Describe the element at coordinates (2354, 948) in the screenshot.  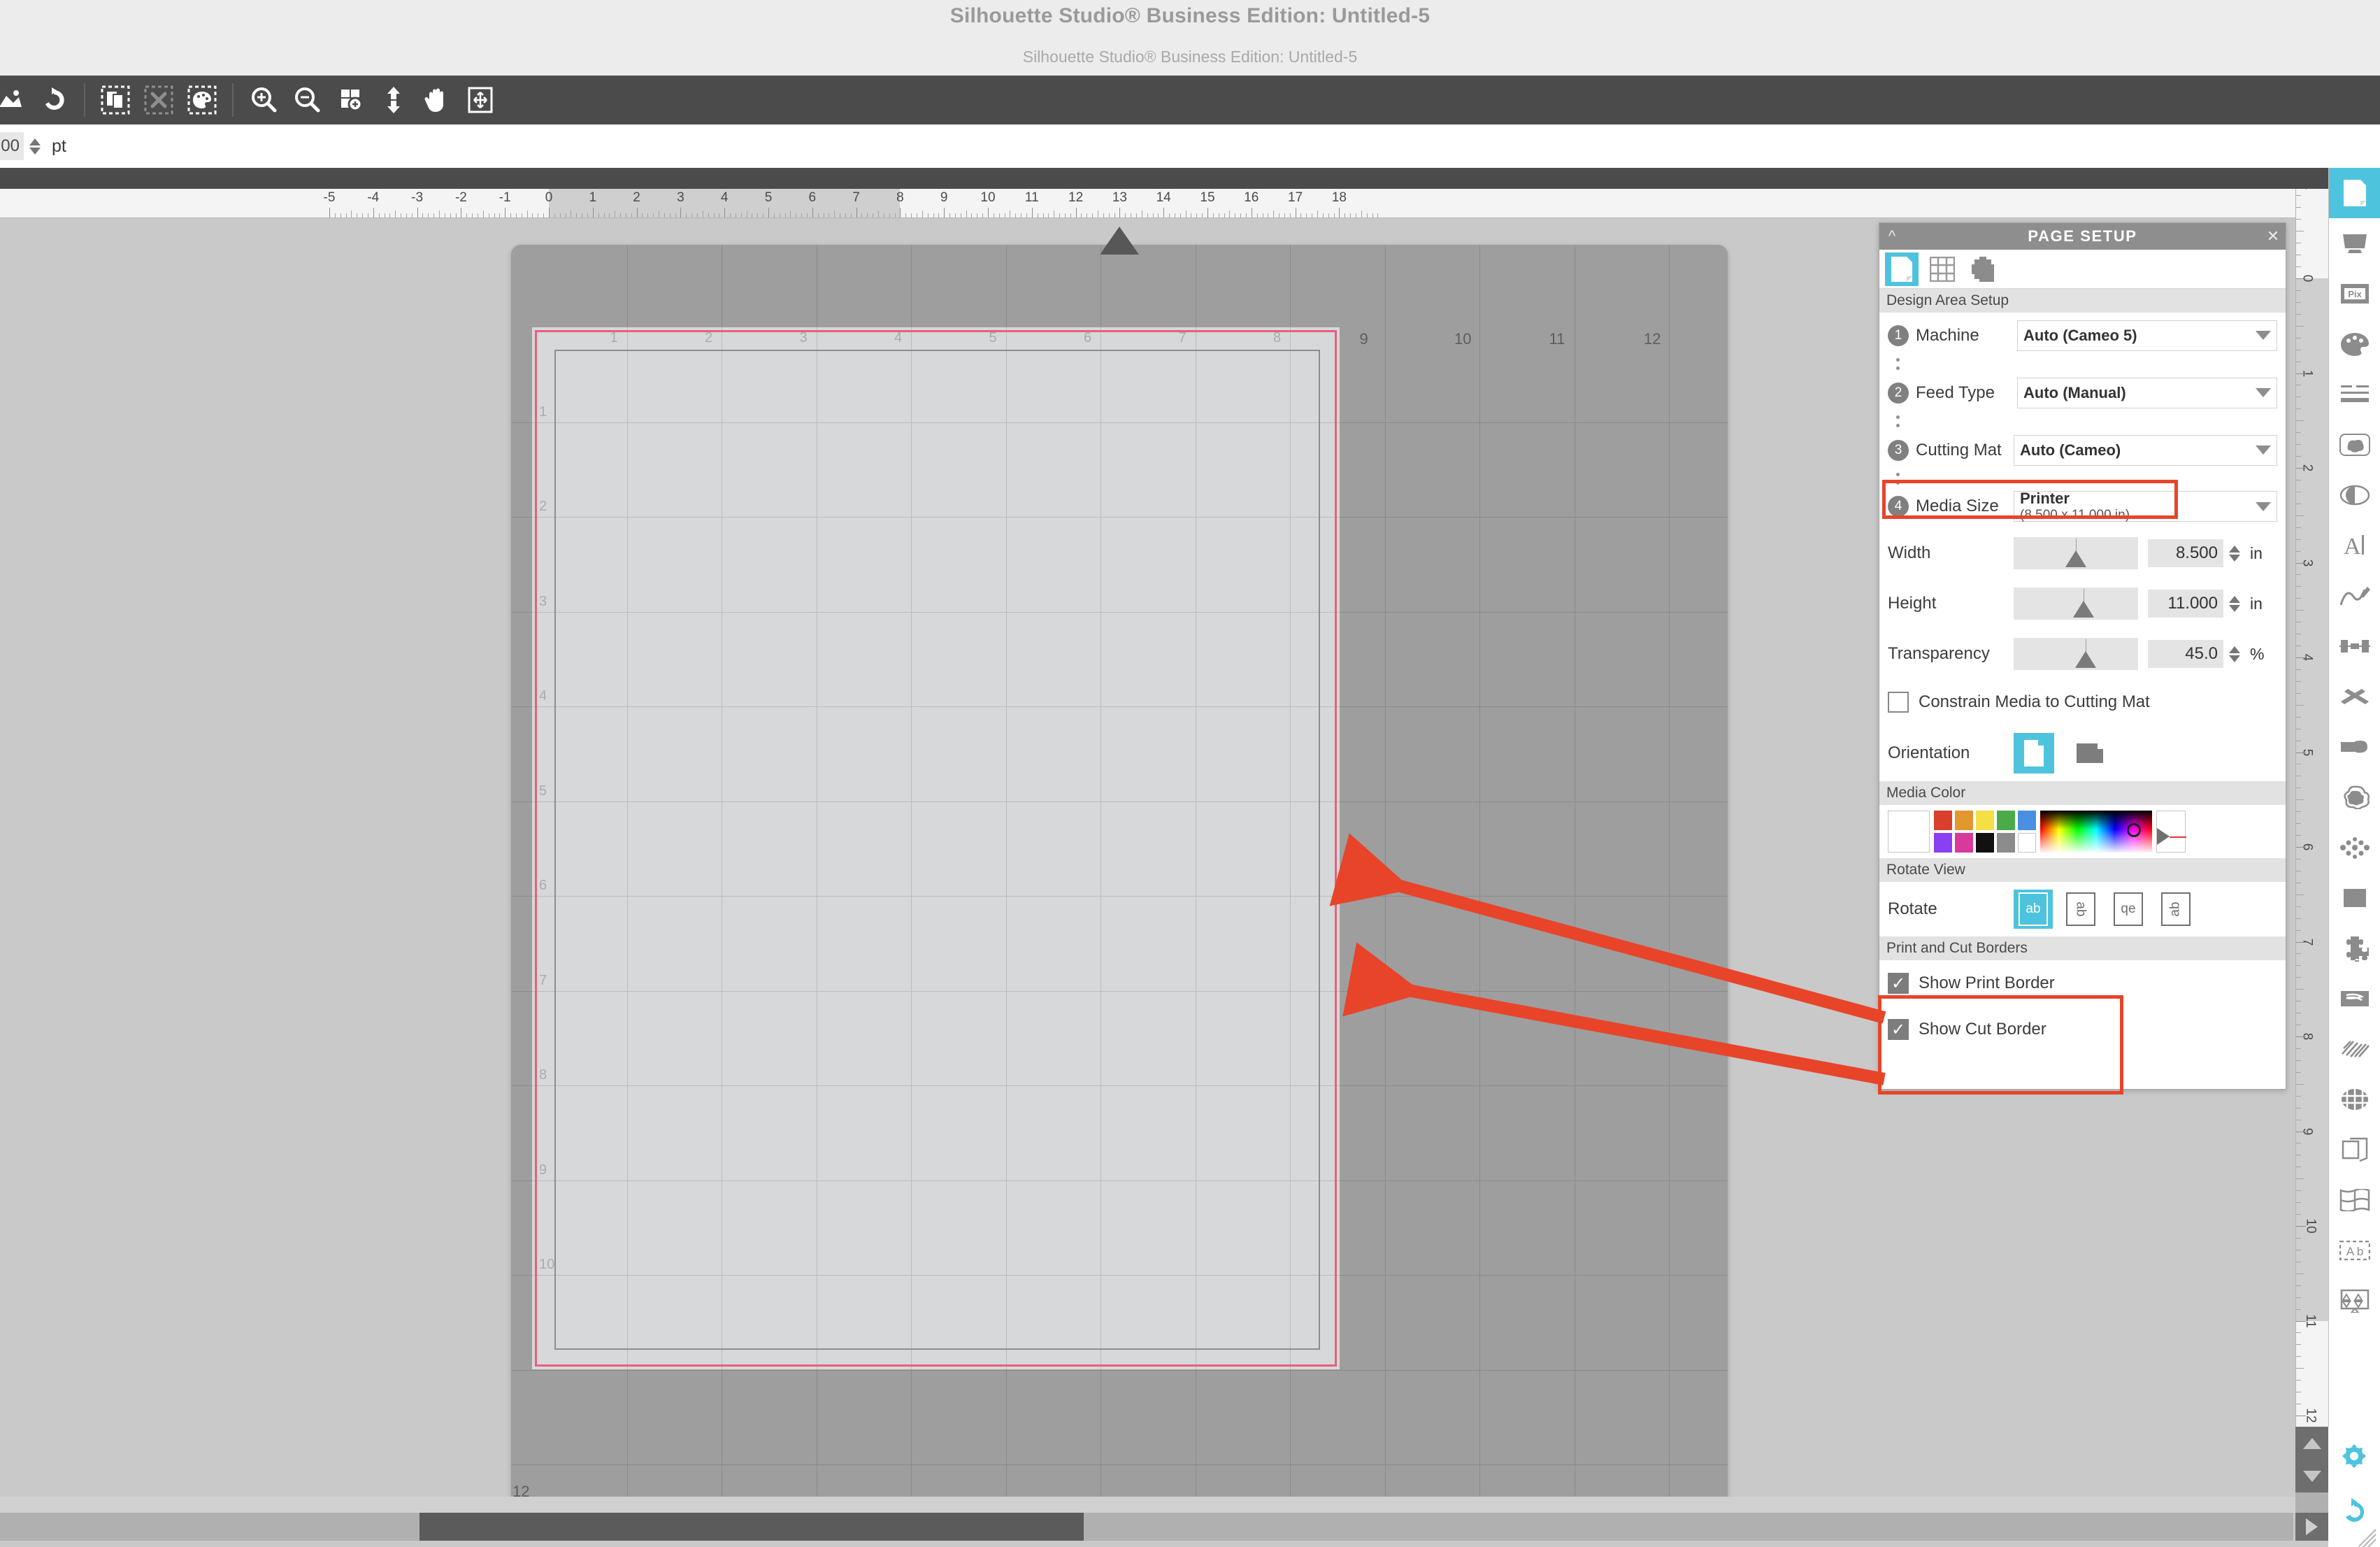
I see `jigsaw-icon` at that location.